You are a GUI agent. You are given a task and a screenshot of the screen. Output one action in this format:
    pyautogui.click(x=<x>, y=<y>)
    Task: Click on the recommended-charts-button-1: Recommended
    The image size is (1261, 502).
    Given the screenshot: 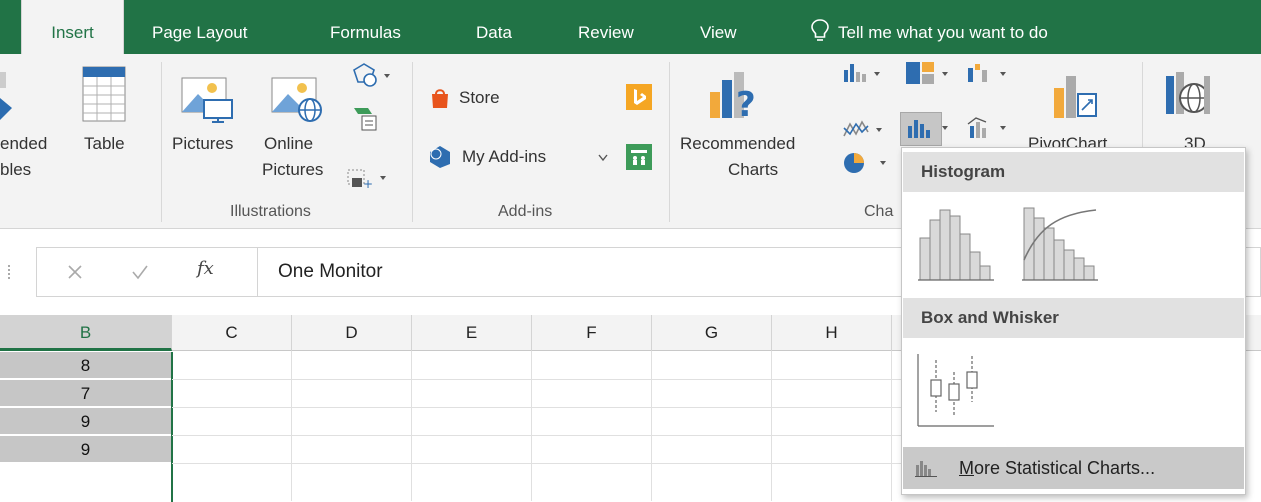 What is the action you would take?
    pyautogui.click(x=737, y=144)
    